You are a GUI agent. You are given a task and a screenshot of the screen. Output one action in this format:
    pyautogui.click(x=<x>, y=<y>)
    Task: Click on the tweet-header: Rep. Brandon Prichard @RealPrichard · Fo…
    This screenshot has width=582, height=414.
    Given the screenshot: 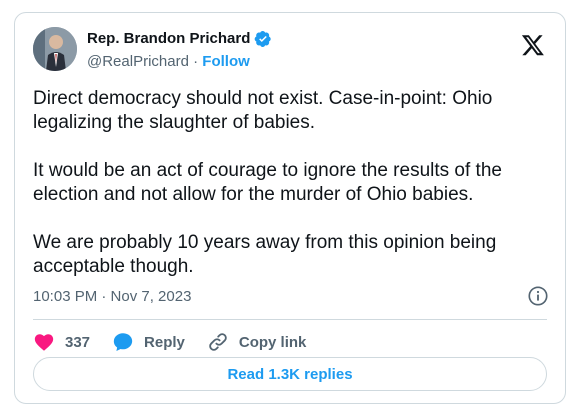 What is the action you would take?
    pyautogui.click(x=292, y=51)
    